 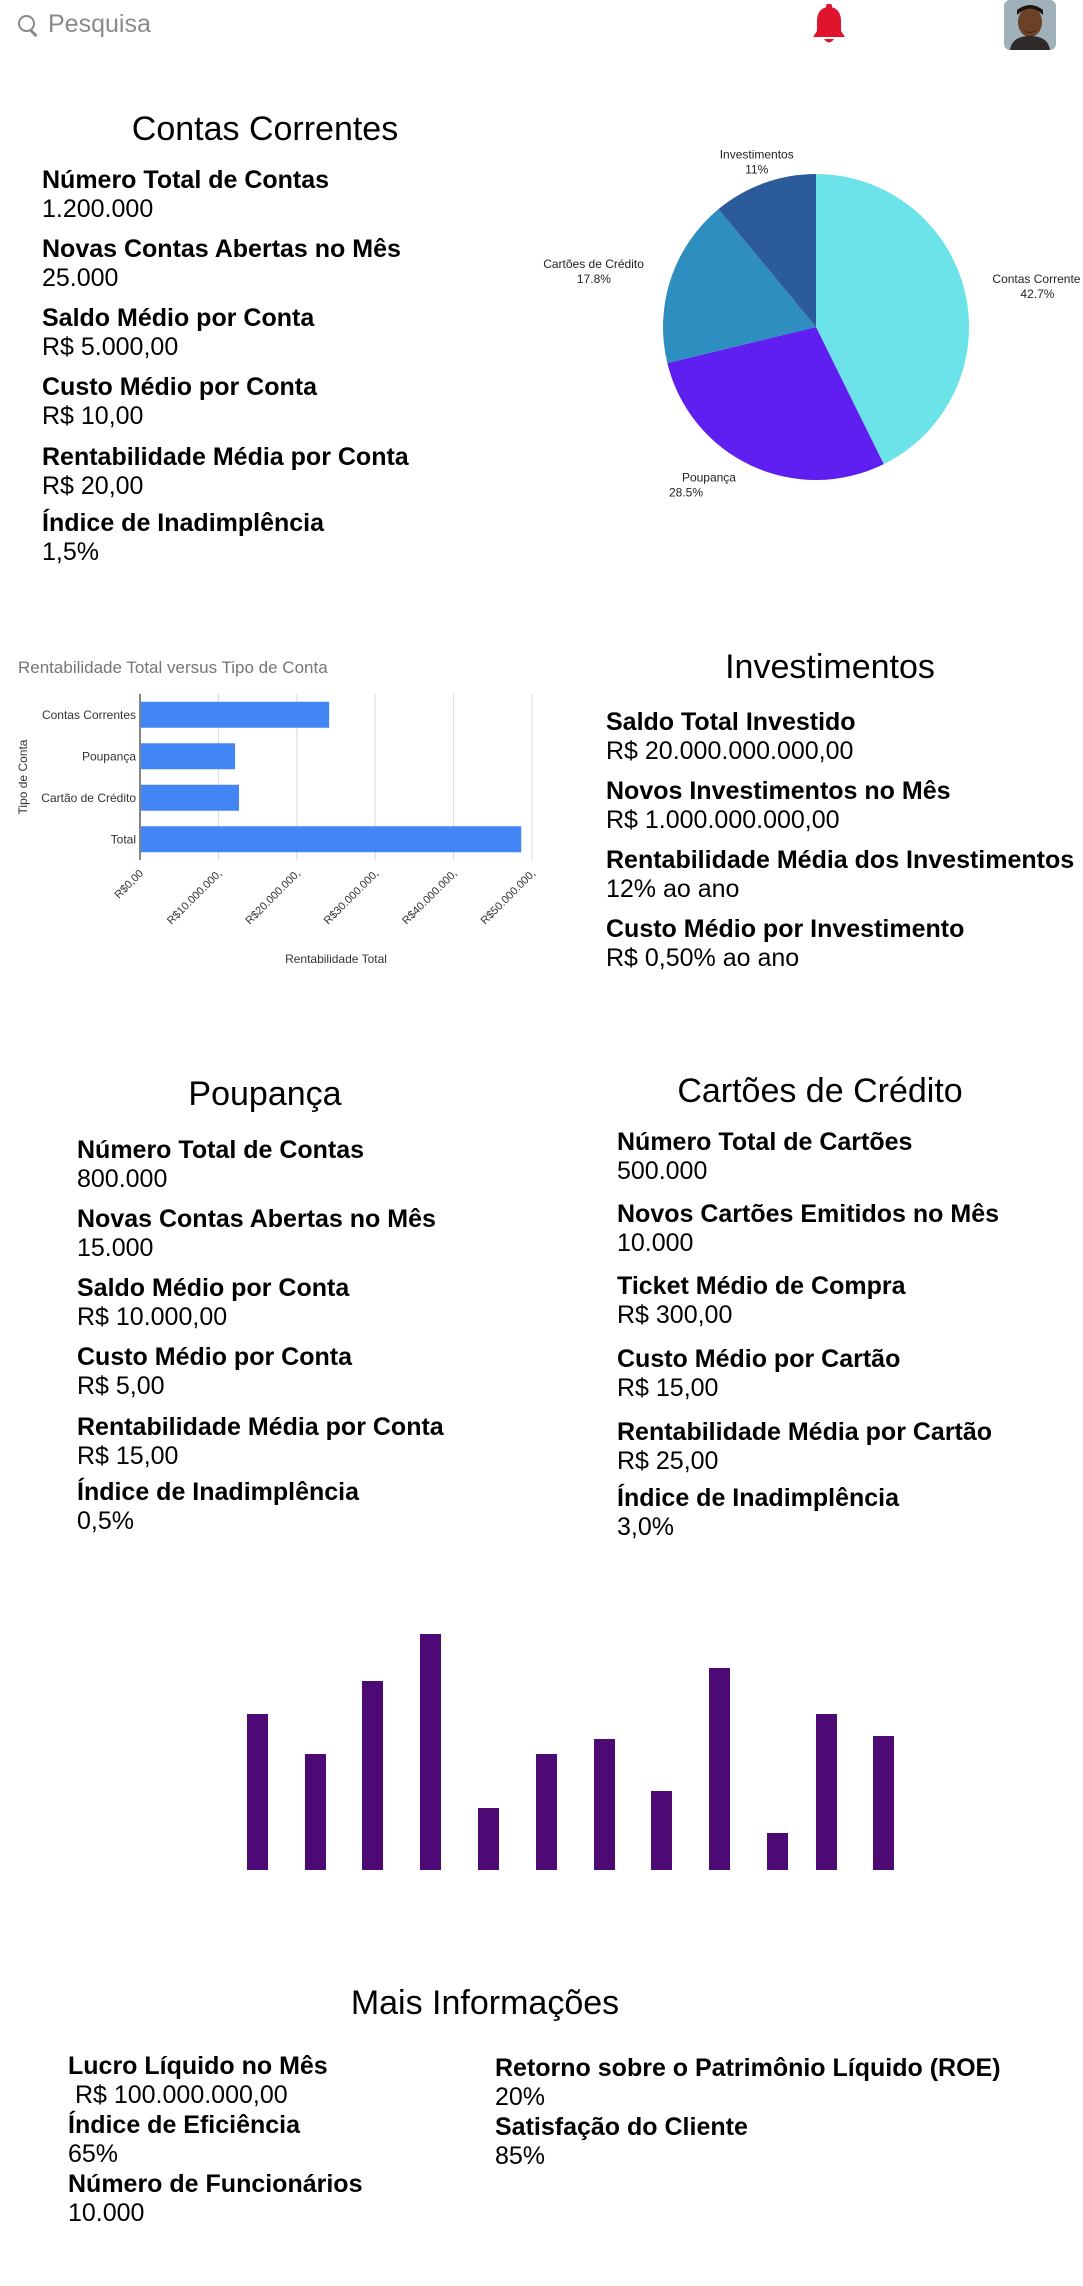 What do you see at coordinates (215, 2184) in the screenshot?
I see `metric-label: Número de Funcionários` at bounding box center [215, 2184].